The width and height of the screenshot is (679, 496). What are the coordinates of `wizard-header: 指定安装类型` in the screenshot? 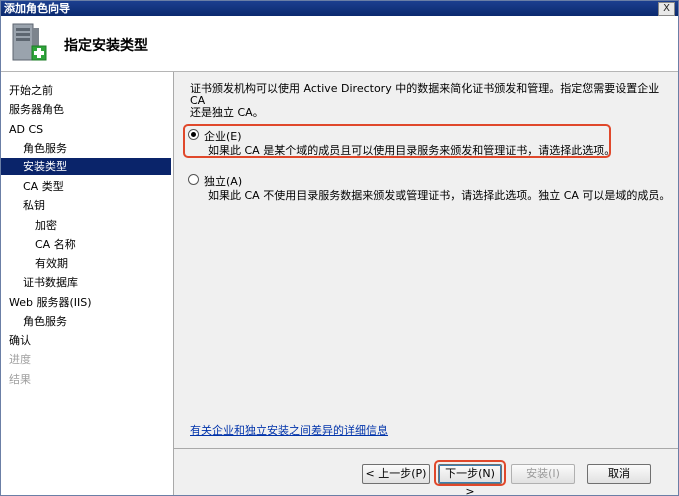 It's located at (339, 44).